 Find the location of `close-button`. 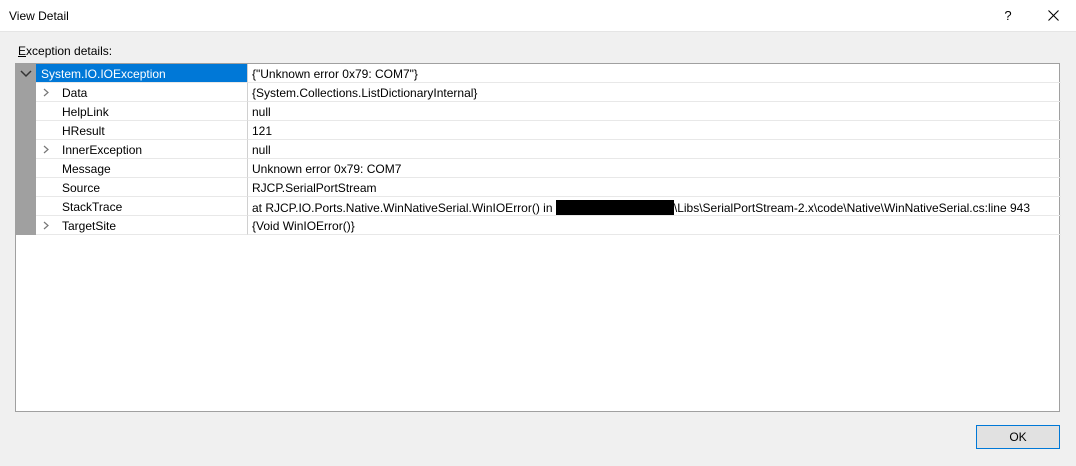

close-button is located at coordinates (1053, 15).